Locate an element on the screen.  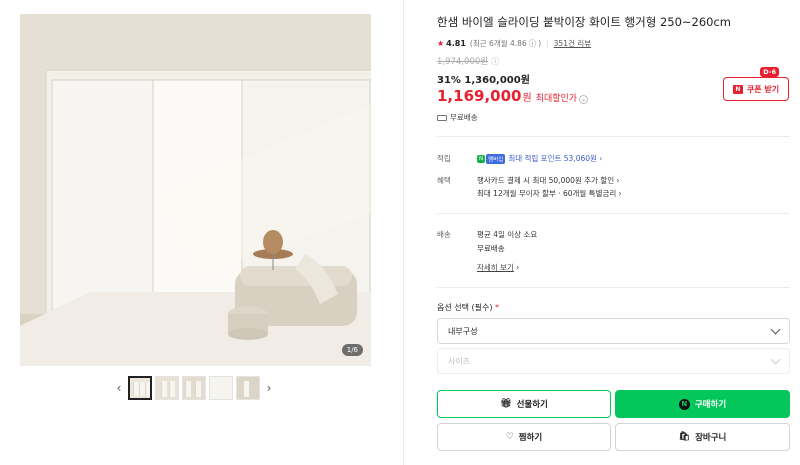
heart-icon: ♡ is located at coordinates (509, 437).